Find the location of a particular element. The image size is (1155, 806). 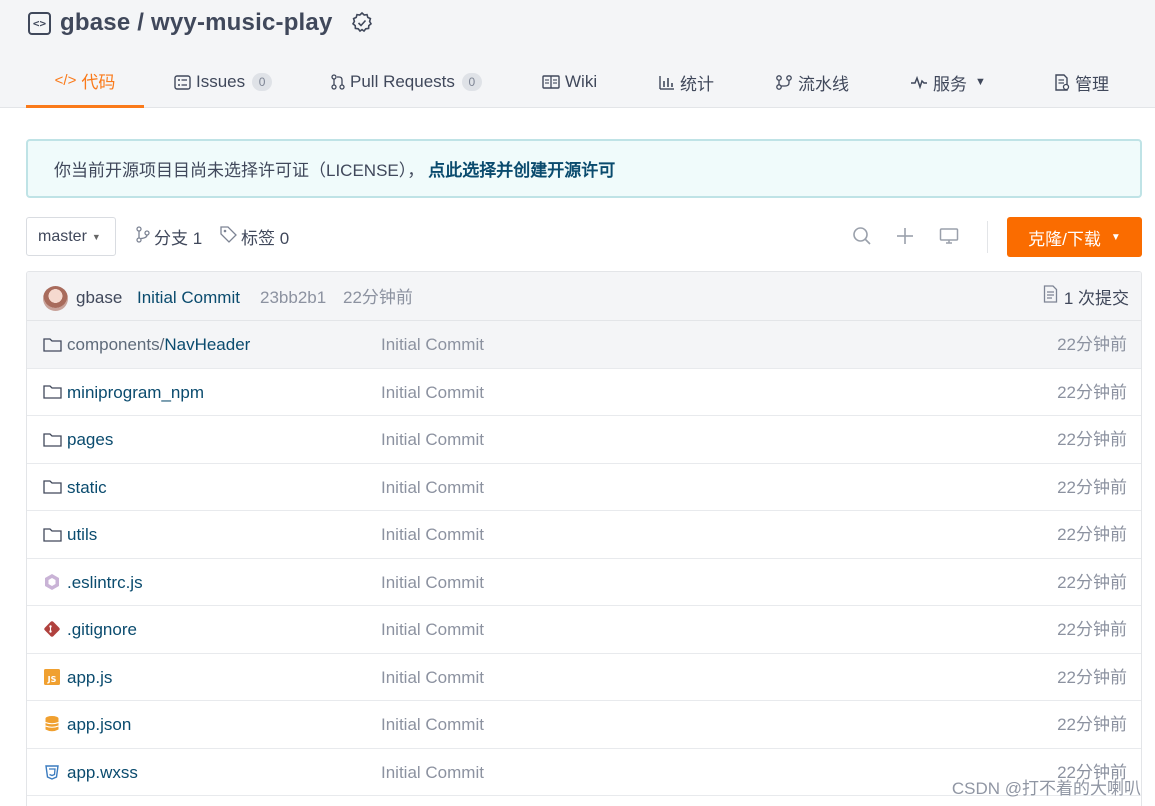

tab-stats-label: 统计 is located at coordinates (697, 84).